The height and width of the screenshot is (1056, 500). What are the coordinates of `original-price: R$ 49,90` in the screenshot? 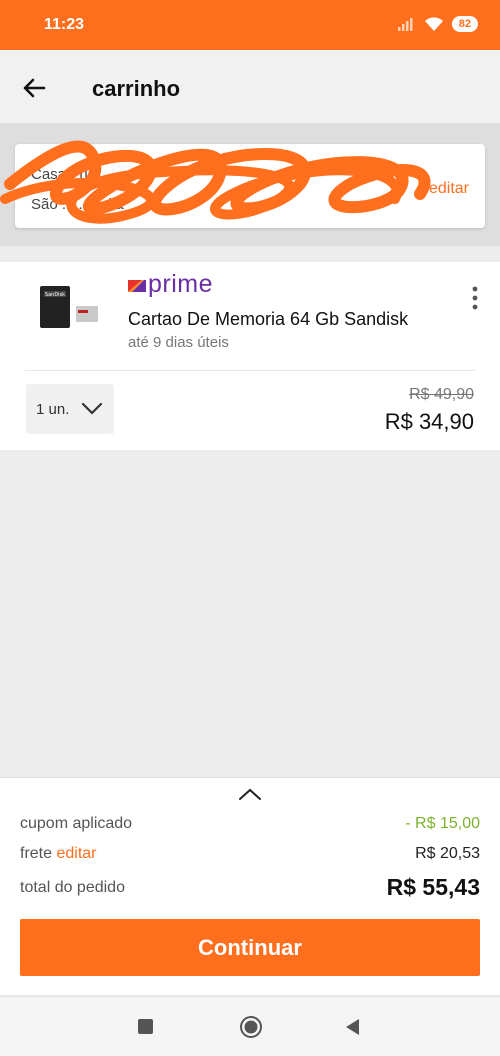 It's located at (441, 394).